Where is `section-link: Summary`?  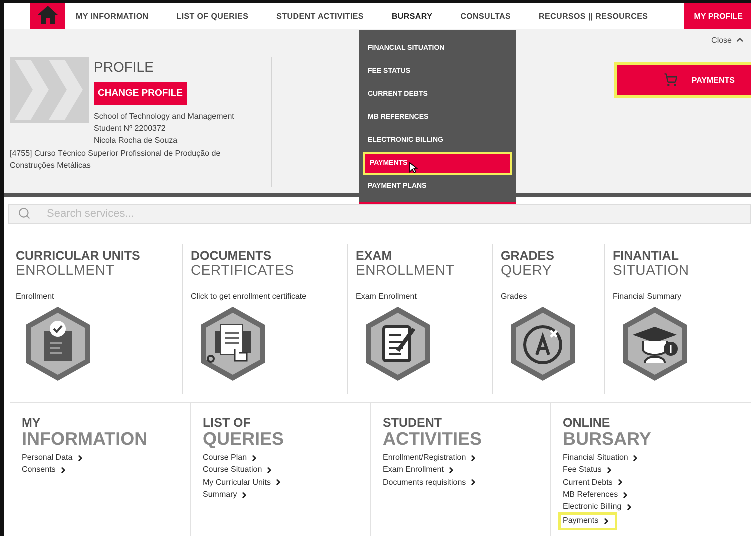 section-link: Summary is located at coordinates (226, 495).